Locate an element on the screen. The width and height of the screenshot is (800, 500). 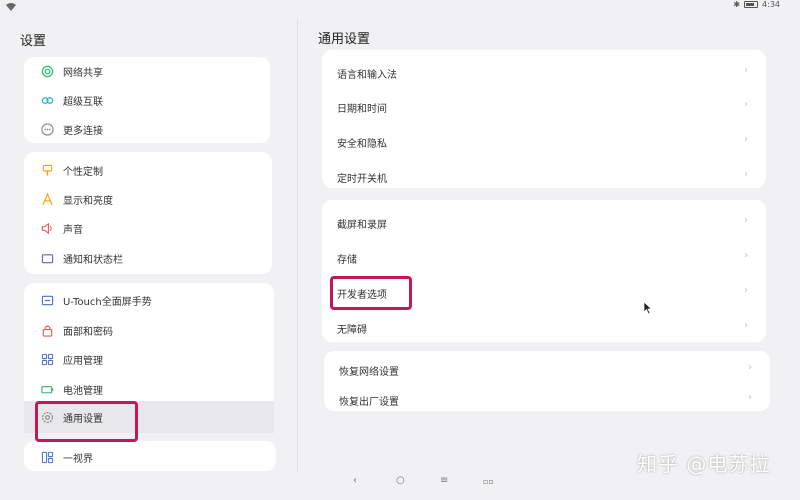
battery-manage-icon is located at coordinates (47, 389).